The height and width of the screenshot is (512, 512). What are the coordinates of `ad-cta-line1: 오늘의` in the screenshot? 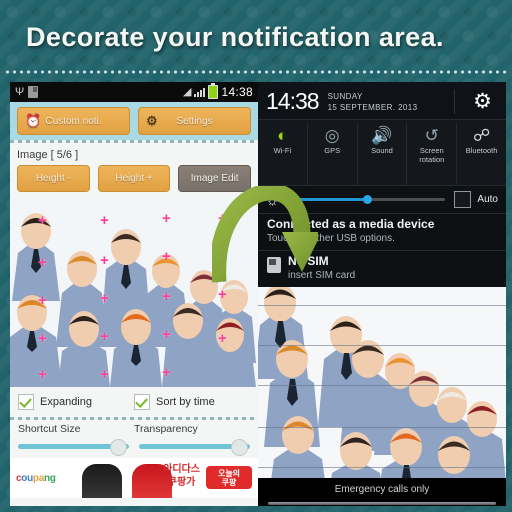 It's located at (229, 473).